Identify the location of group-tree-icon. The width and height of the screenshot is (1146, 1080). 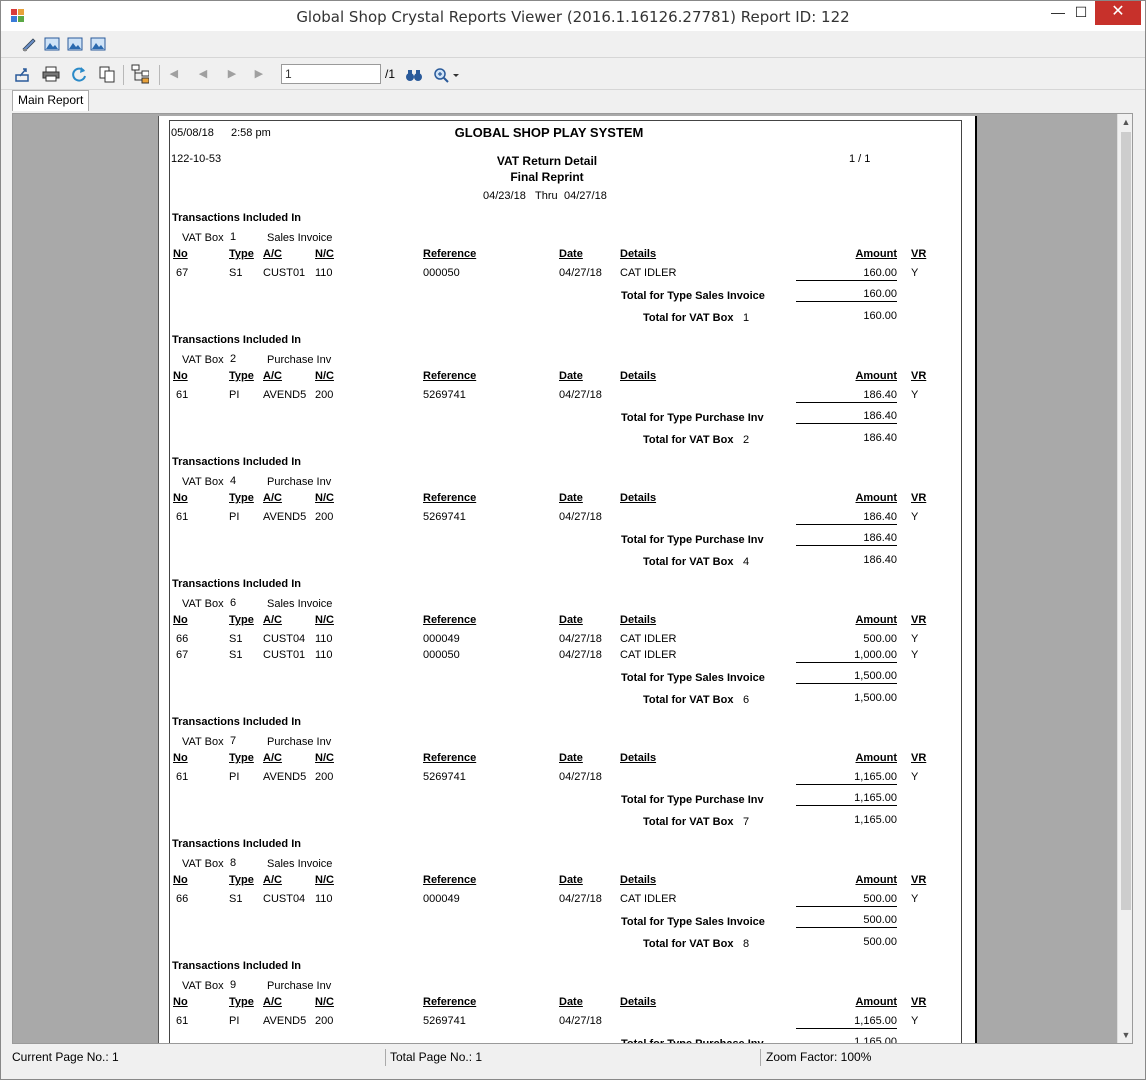
(140, 74).